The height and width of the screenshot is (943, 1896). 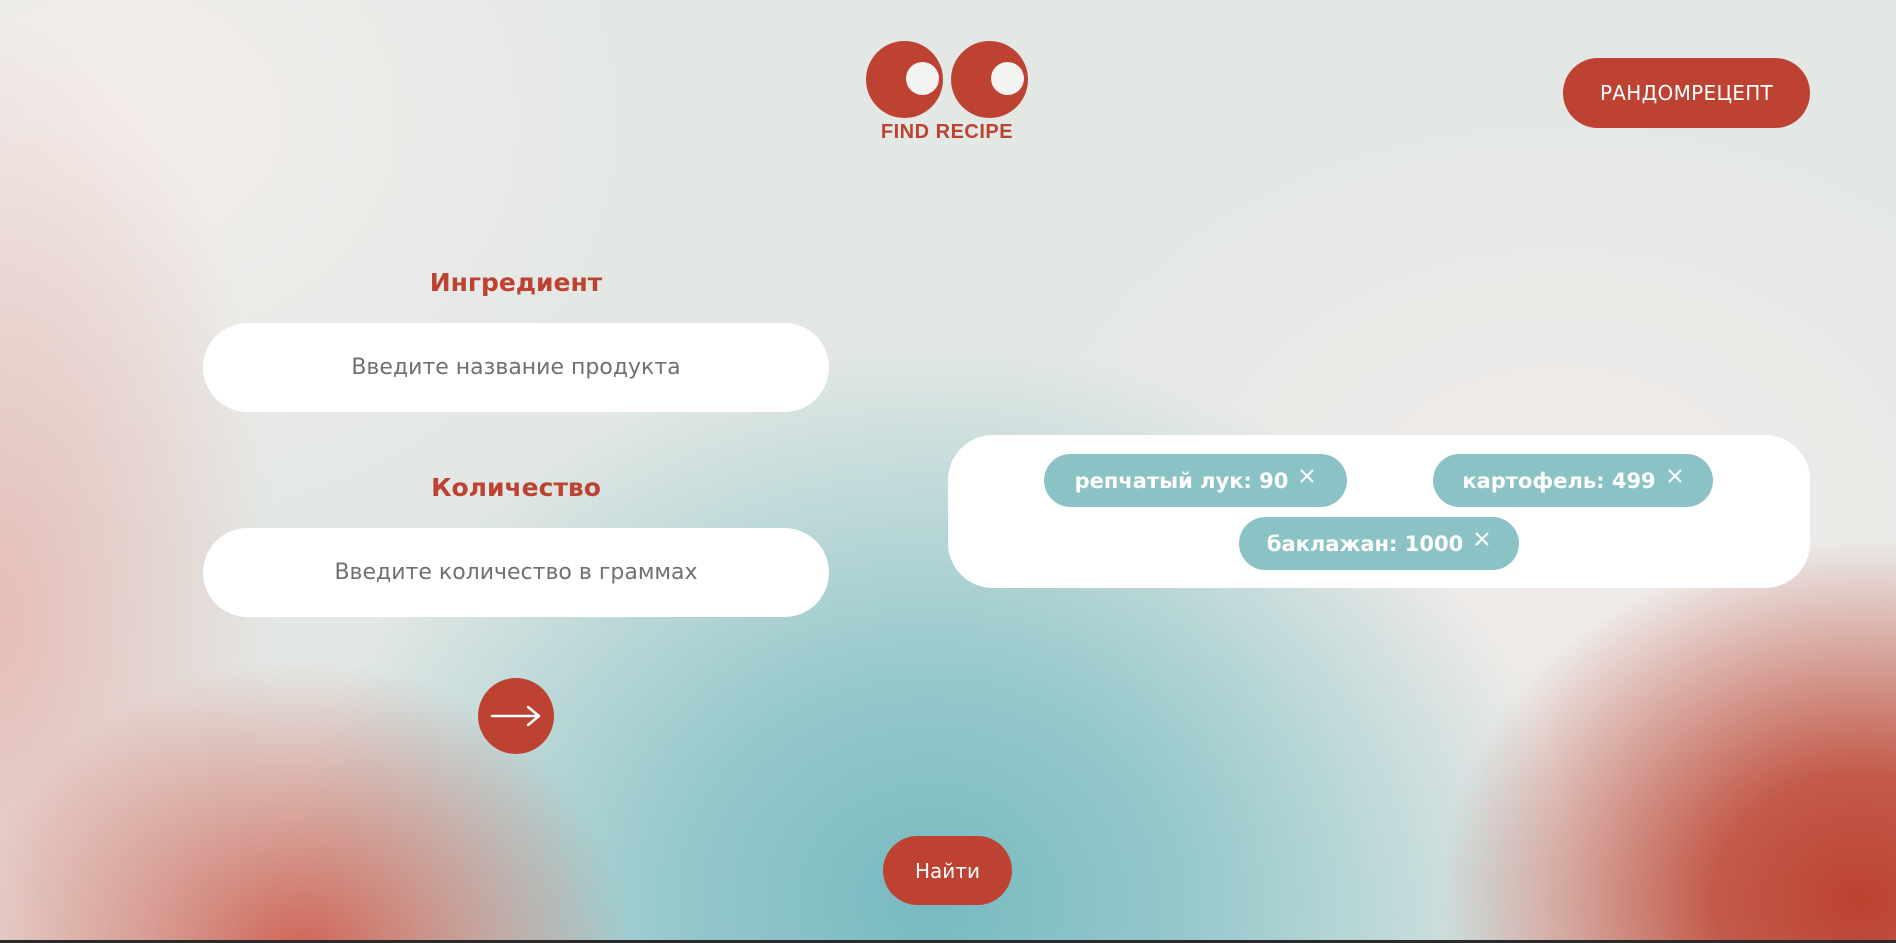 I want to click on logo: FIND RECIPE, so click(x=947, y=92).